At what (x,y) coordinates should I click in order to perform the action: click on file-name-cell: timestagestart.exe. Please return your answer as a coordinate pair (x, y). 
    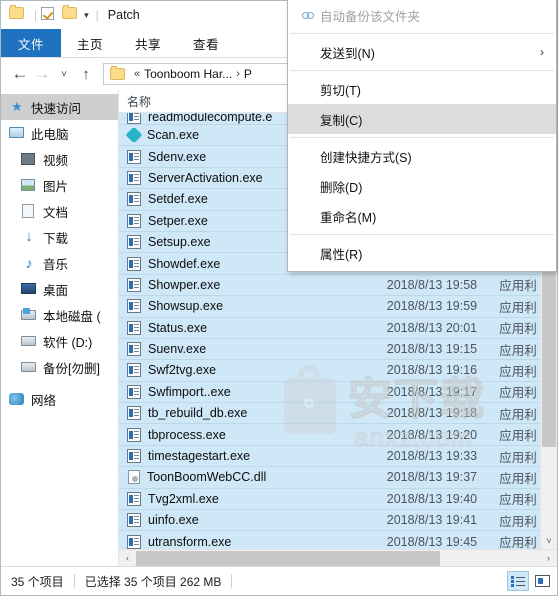
    Looking at the image, I should click on (249, 456).